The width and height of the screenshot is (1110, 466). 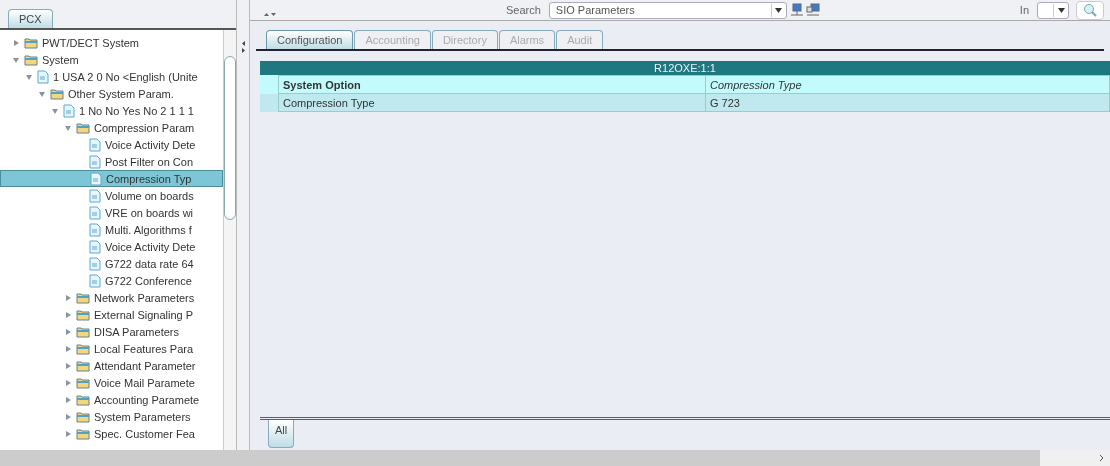 I want to click on tree-item: VRE on boards wi, so click(x=111, y=212).